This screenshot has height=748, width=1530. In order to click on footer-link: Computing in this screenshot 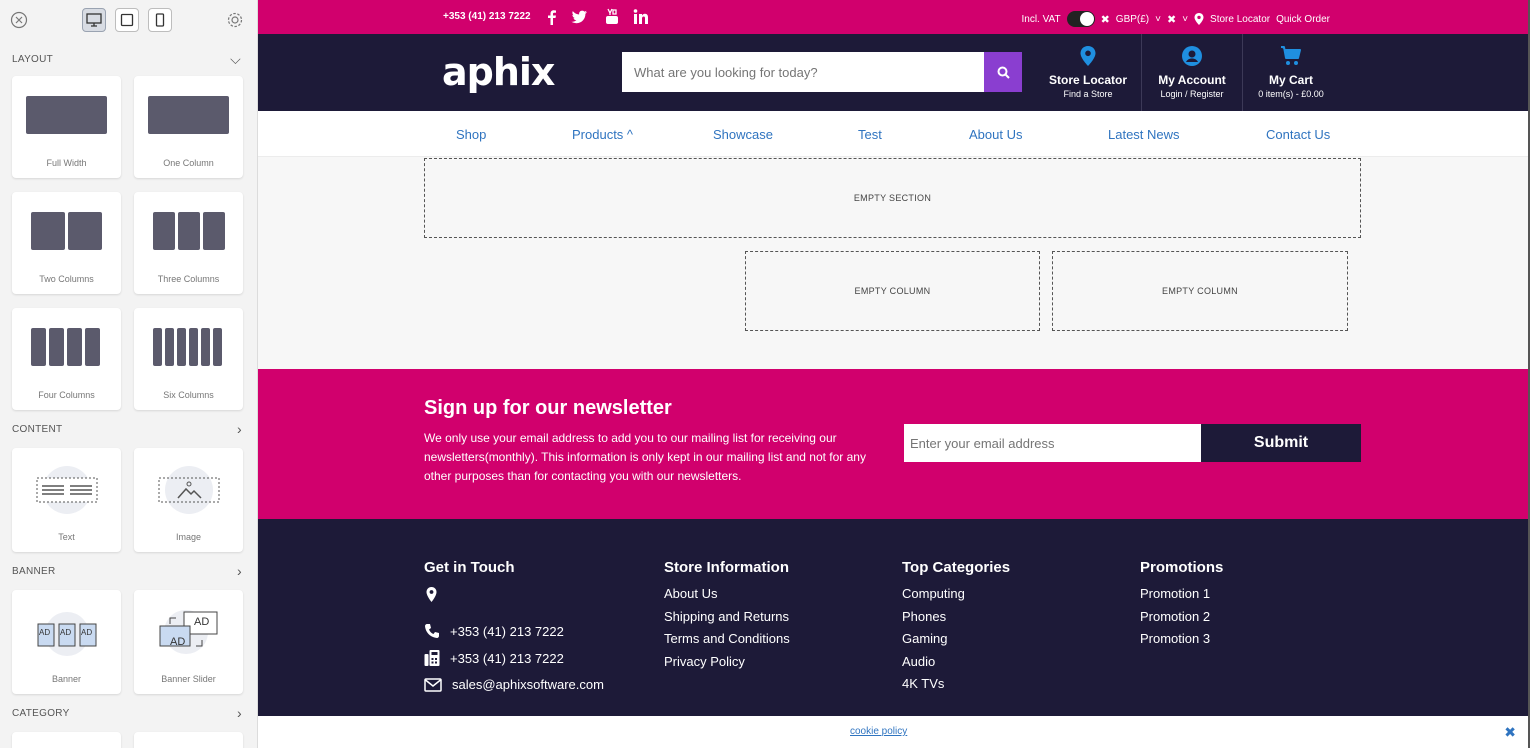, I will do `click(956, 597)`.